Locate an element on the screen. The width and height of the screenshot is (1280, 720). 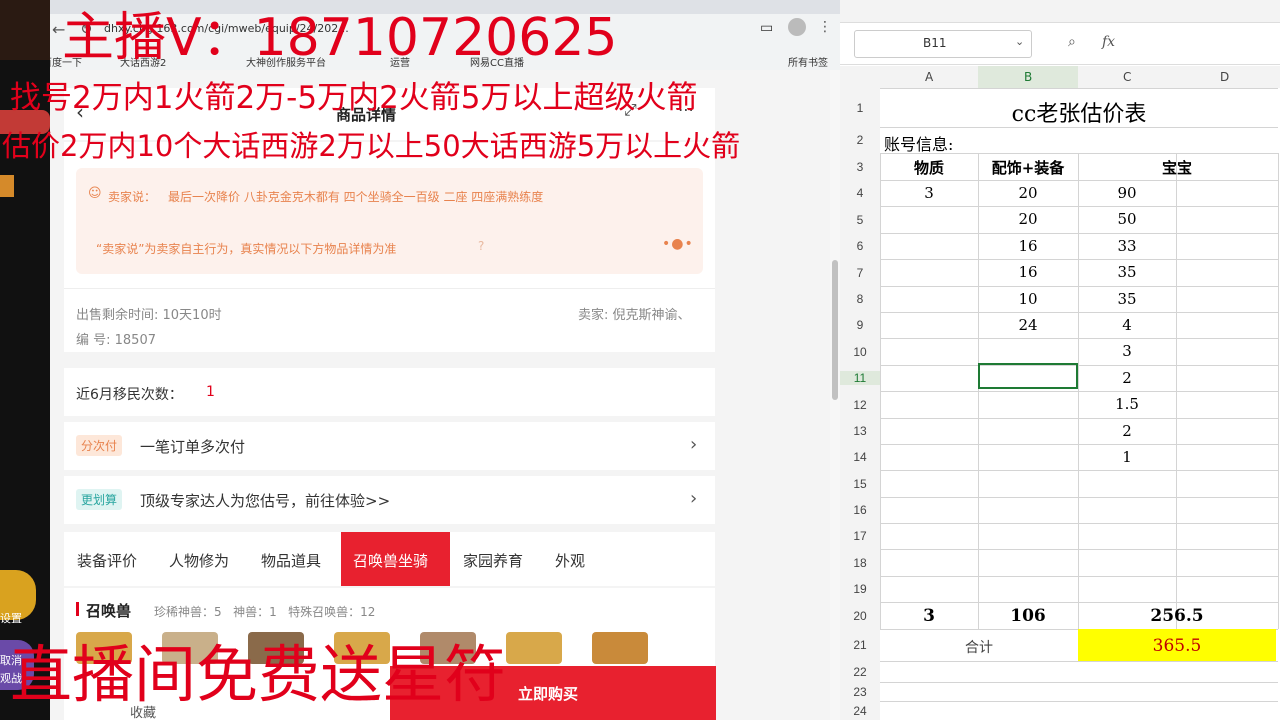
row-number: 7 is located at coordinates (860, 273).